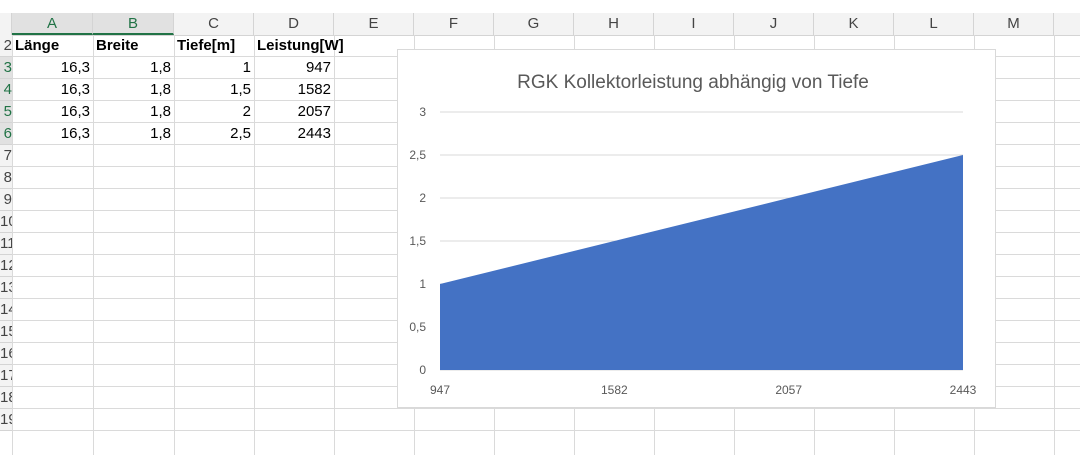 The height and width of the screenshot is (455, 1080). Describe the element at coordinates (214, 24) in the screenshot. I see `column-header-c: C` at that location.